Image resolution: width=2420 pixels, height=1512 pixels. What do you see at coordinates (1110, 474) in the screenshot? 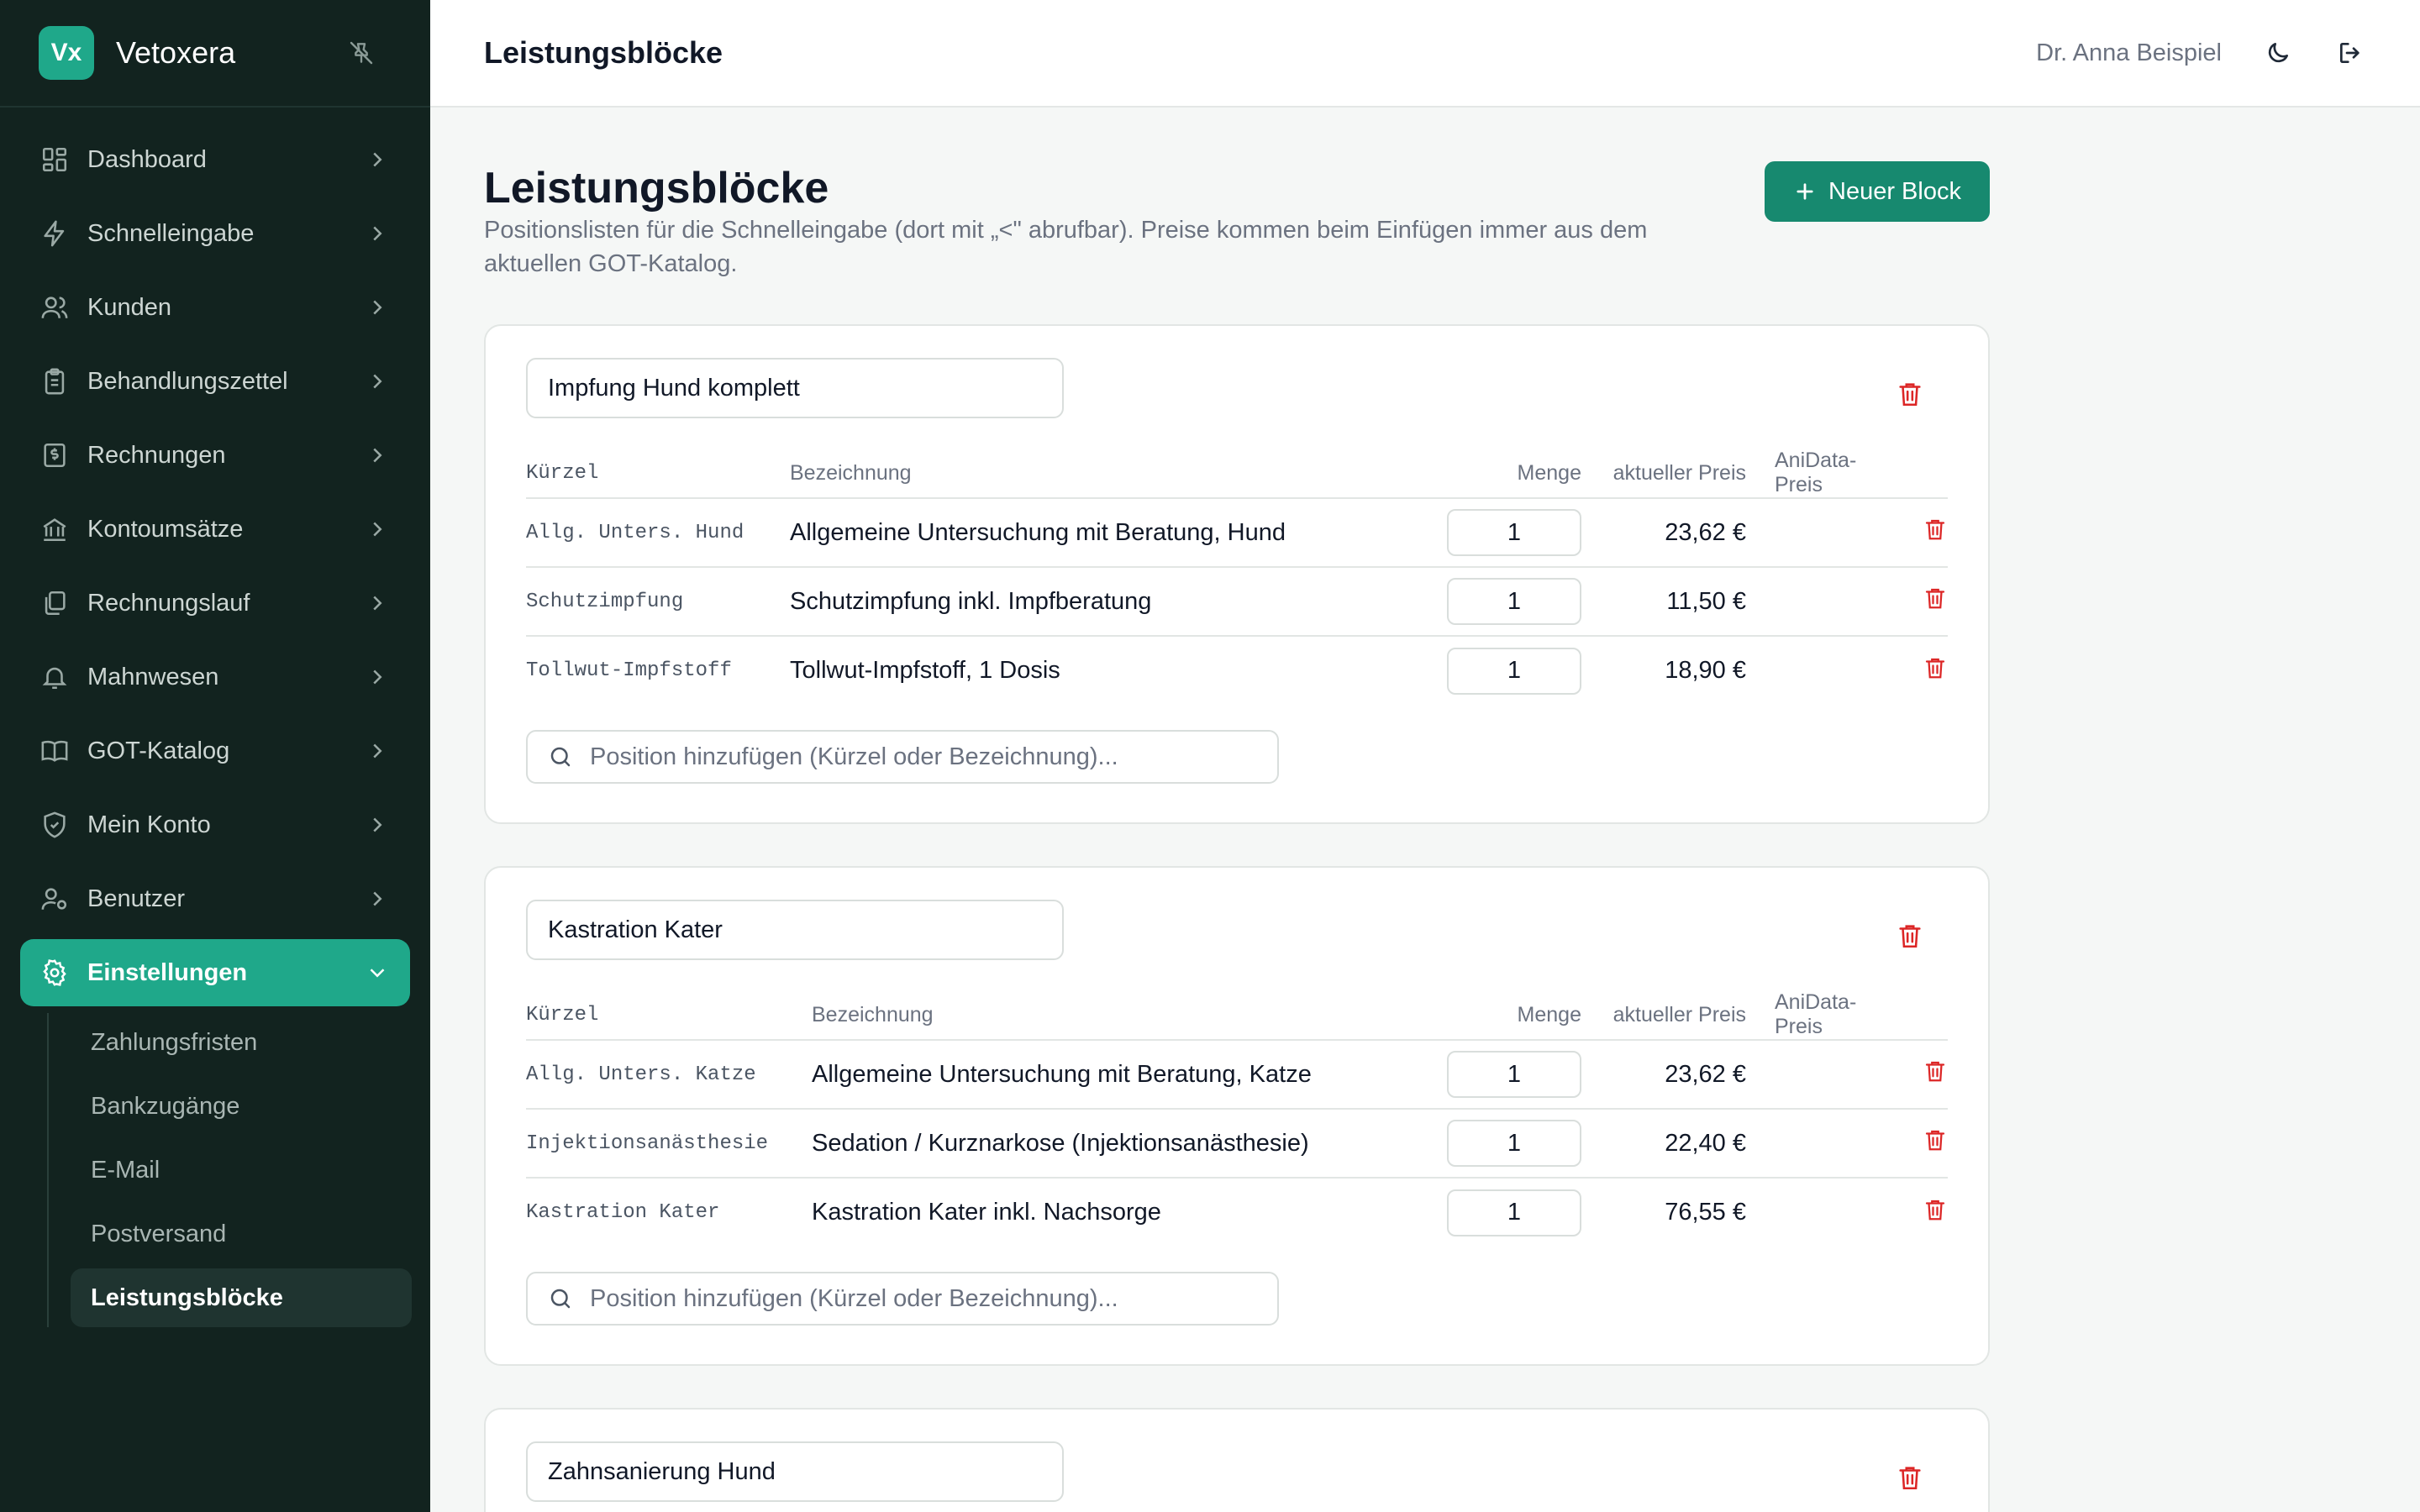
I see `col-header-name: Bezeichnung` at bounding box center [1110, 474].